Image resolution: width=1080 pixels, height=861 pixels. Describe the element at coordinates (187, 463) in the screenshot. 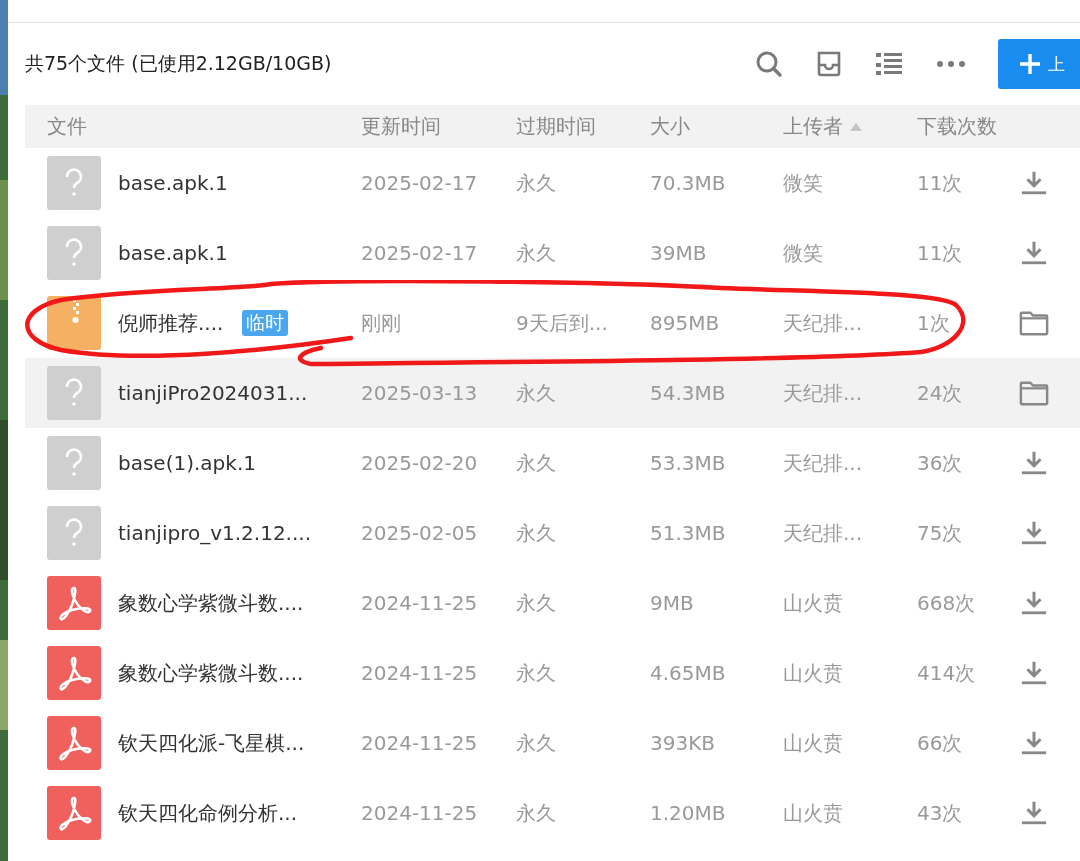

I see `file-name: base(1).apk.1` at that location.